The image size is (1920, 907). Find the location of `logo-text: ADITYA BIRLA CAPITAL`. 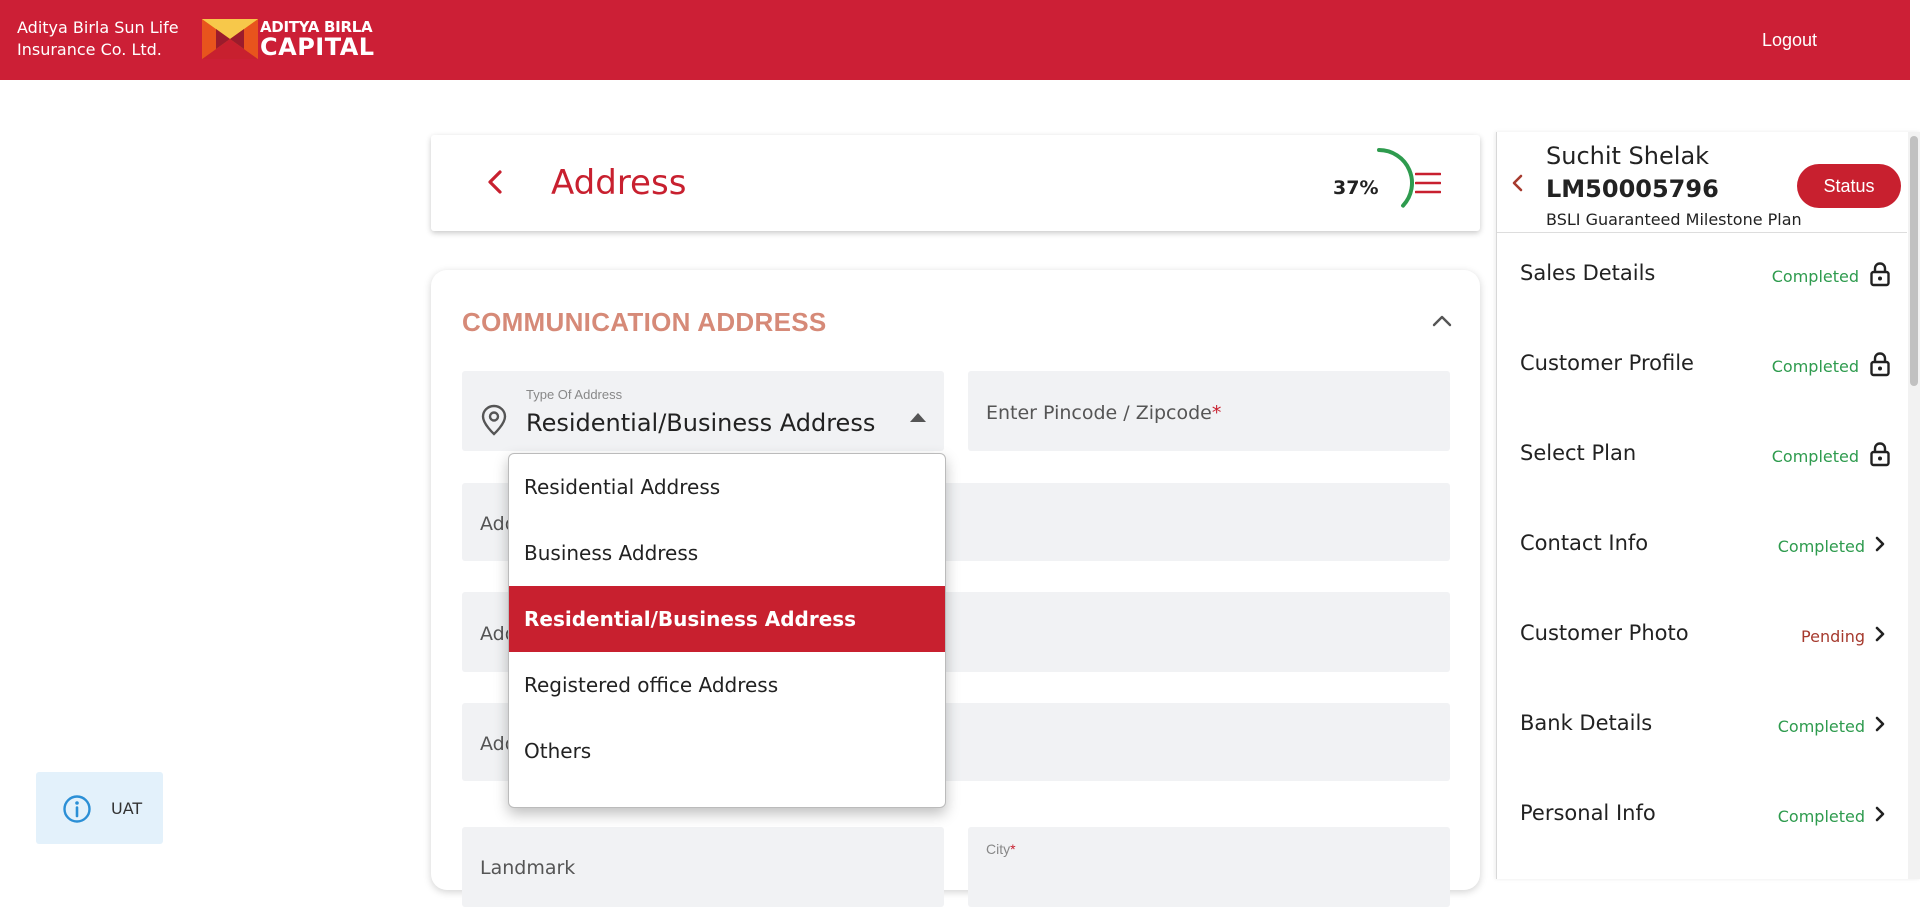

logo-text: ADITYA BIRLA CAPITAL is located at coordinates (317, 40).